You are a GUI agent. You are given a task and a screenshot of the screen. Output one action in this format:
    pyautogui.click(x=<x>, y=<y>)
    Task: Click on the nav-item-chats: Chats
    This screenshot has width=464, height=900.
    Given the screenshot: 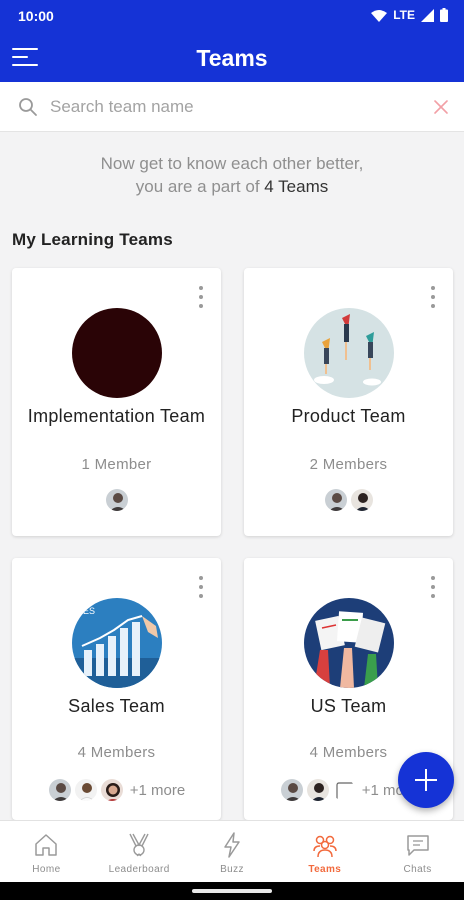 What is the action you would take?
    pyautogui.click(x=417, y=851)
    